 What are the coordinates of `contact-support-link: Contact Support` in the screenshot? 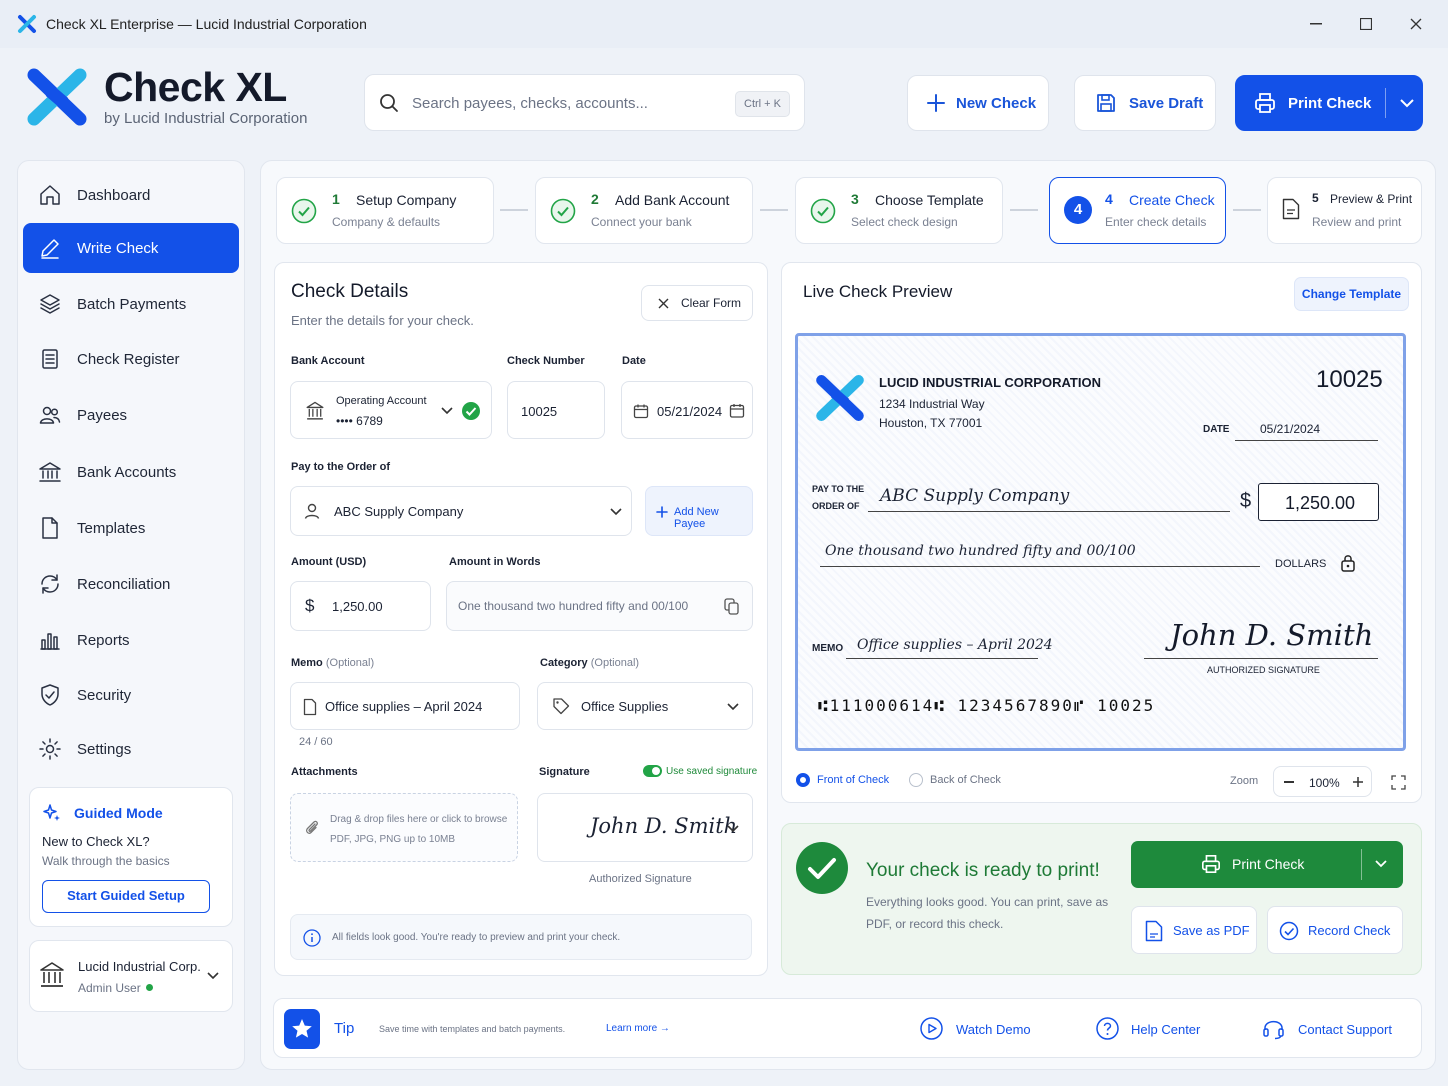 It's located at (1345, 1029).